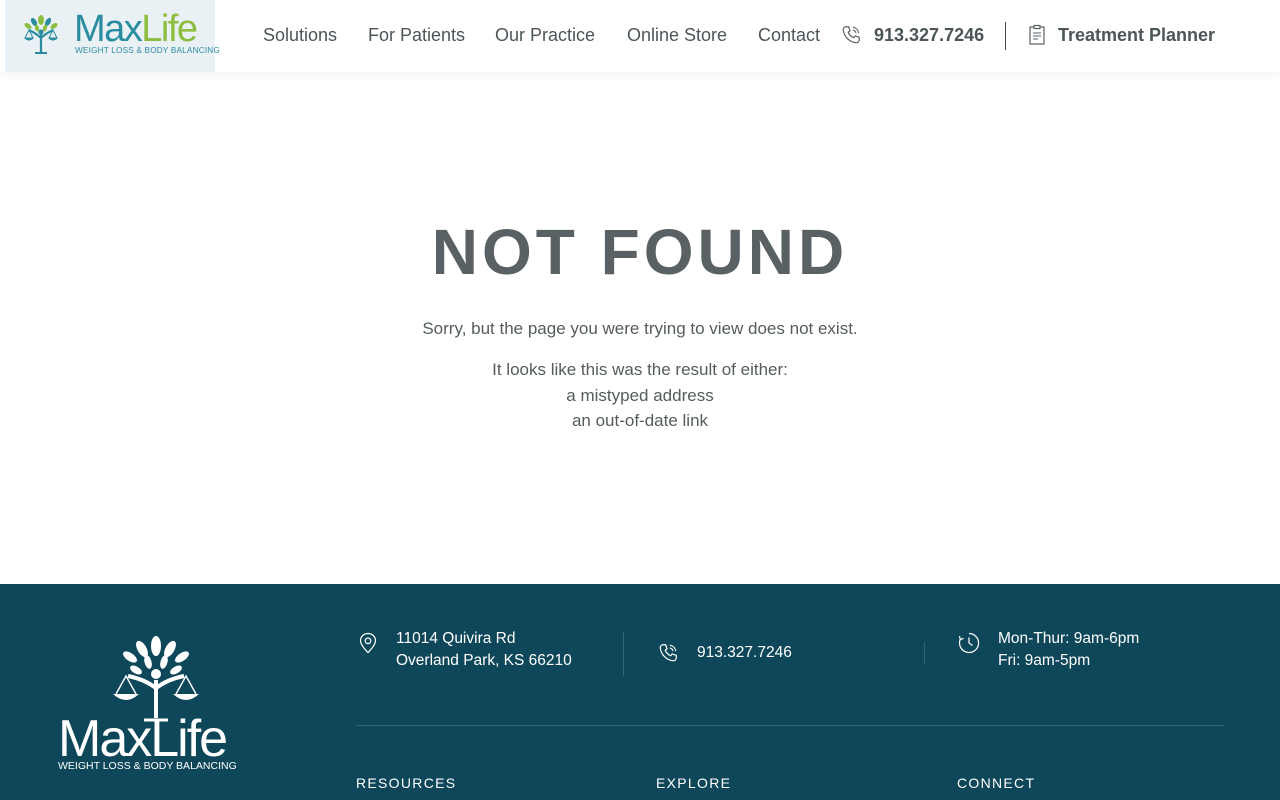 Image resolution: width=1280 pixels, height=800 pixels. Describe the element at coordinates (300, 35) in the screenshot. I see `nav-solutions: Solutions` at that location.